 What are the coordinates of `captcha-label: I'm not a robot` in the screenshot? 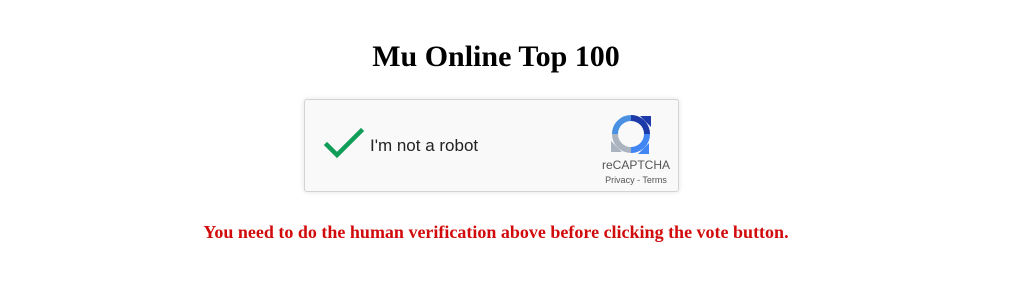 It's located at (424, 146).